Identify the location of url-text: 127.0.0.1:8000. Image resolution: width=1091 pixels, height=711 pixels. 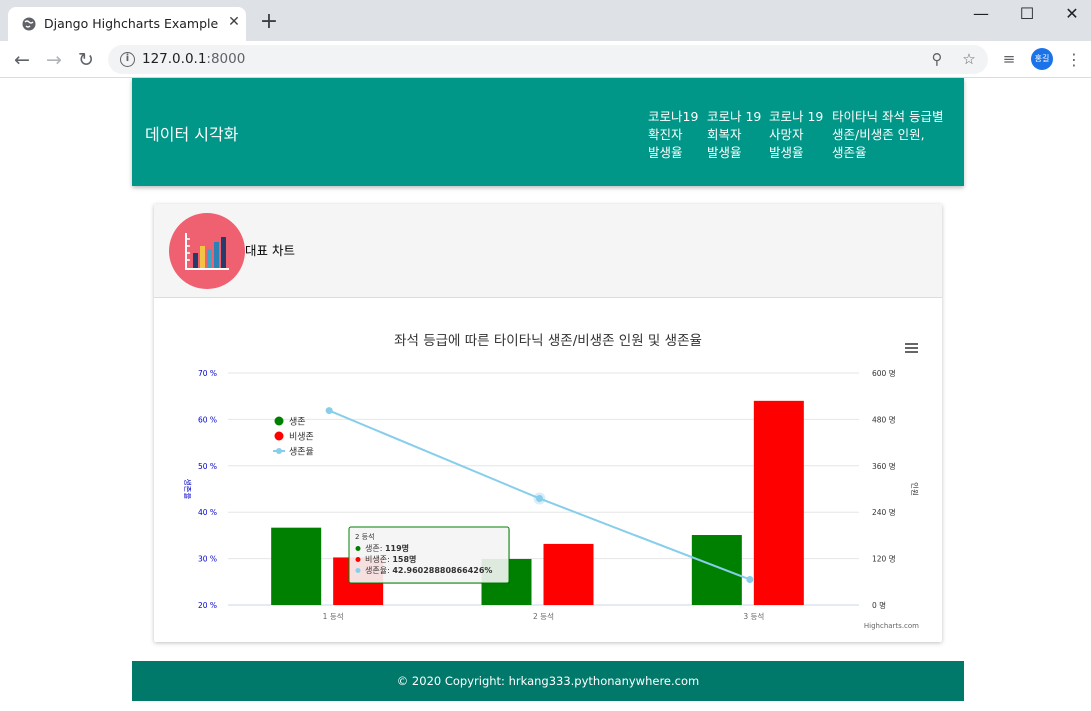
(193, 59).